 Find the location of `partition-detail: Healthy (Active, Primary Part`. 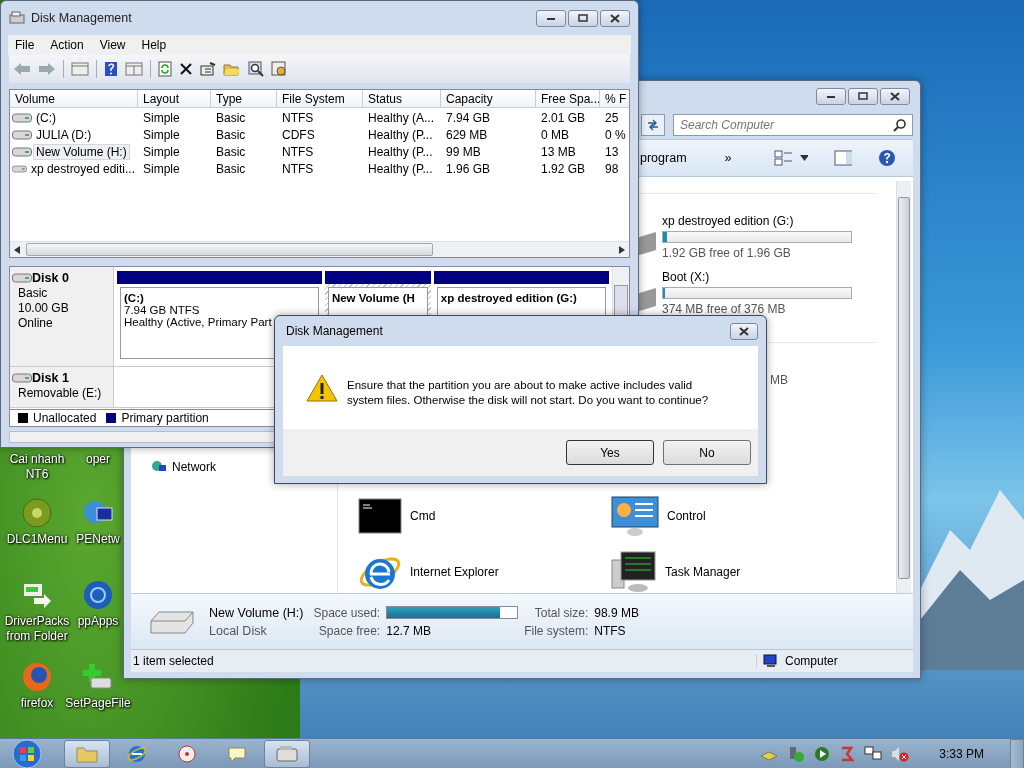

partition-detail: Healthy (Active, Primary Part is located at coordinates (198, 322).